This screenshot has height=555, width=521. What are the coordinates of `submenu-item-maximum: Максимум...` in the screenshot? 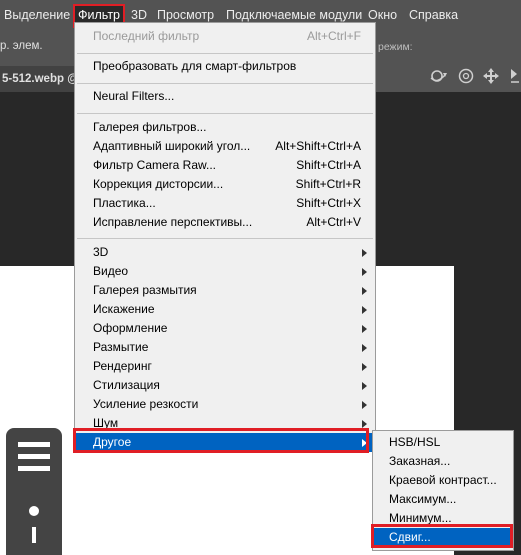 It's located at (443, 499).